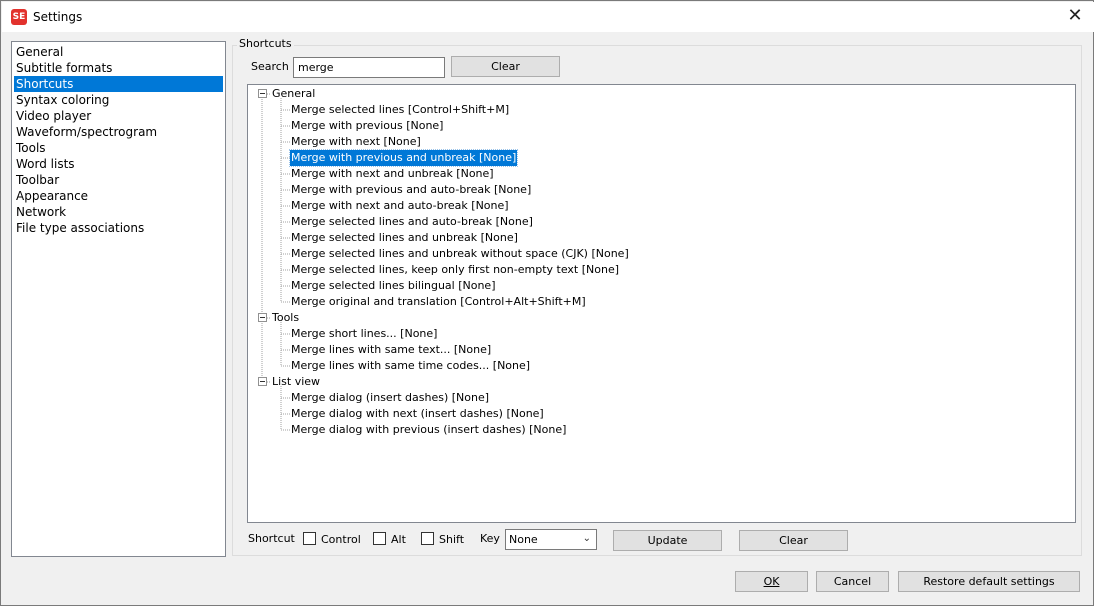 This screenshot has height=606, width=1094. What do you see at coordinates (1075, 17) in the screenshot?
I see `close-icon: ✕` at bounding box center [1075, 17].